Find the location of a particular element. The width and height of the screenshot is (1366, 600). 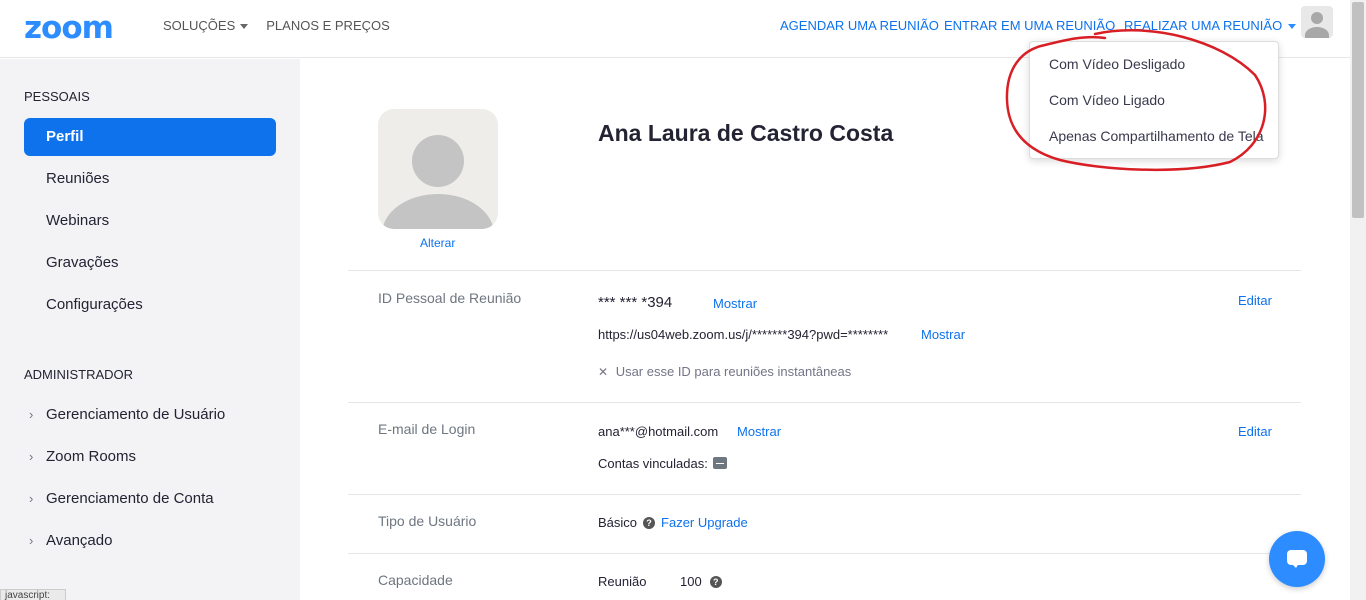

sidebar-item-advanced: › Avançado is located at coordinates (150, 541).